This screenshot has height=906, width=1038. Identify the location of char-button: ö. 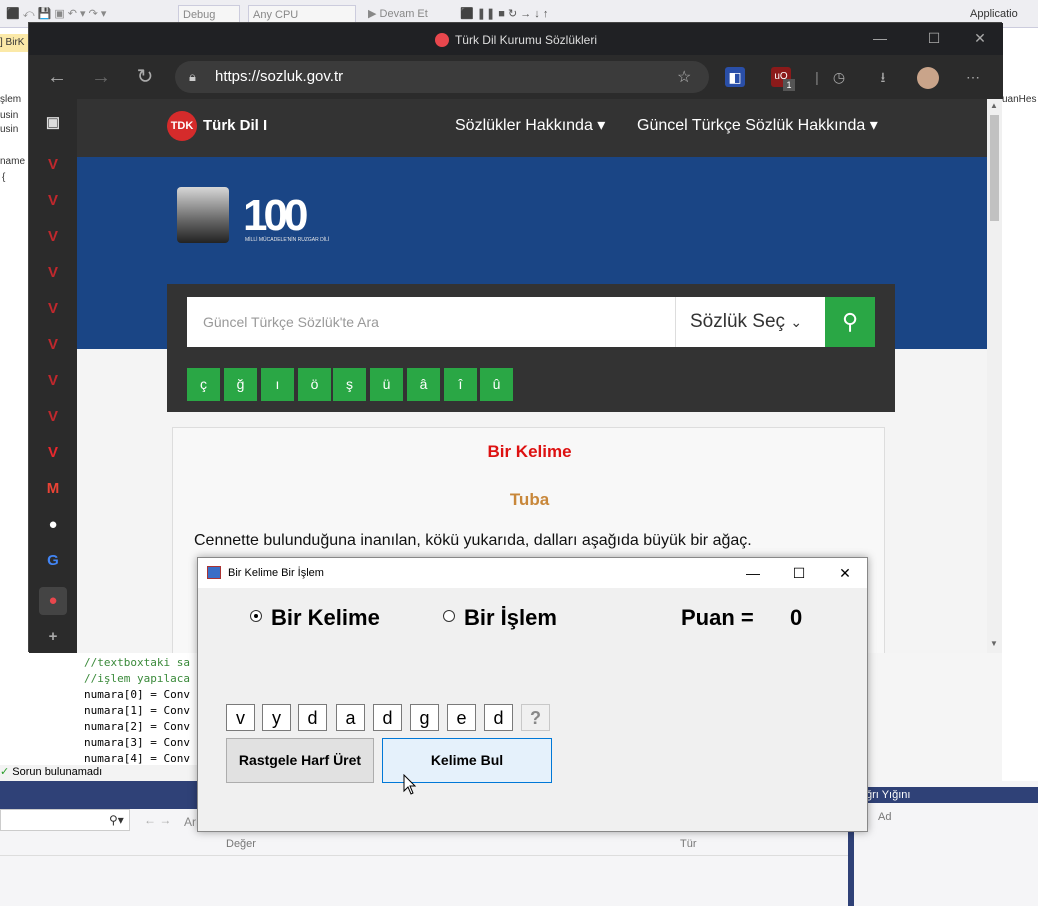
(314, 384).